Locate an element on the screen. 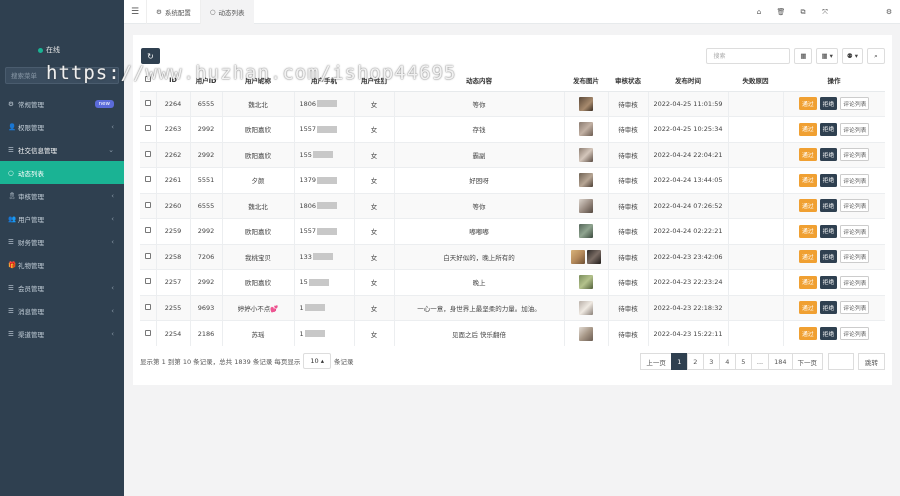 This screenshot has height=496, width=900. select-all-checkbox is located at coordinates (148, 78).